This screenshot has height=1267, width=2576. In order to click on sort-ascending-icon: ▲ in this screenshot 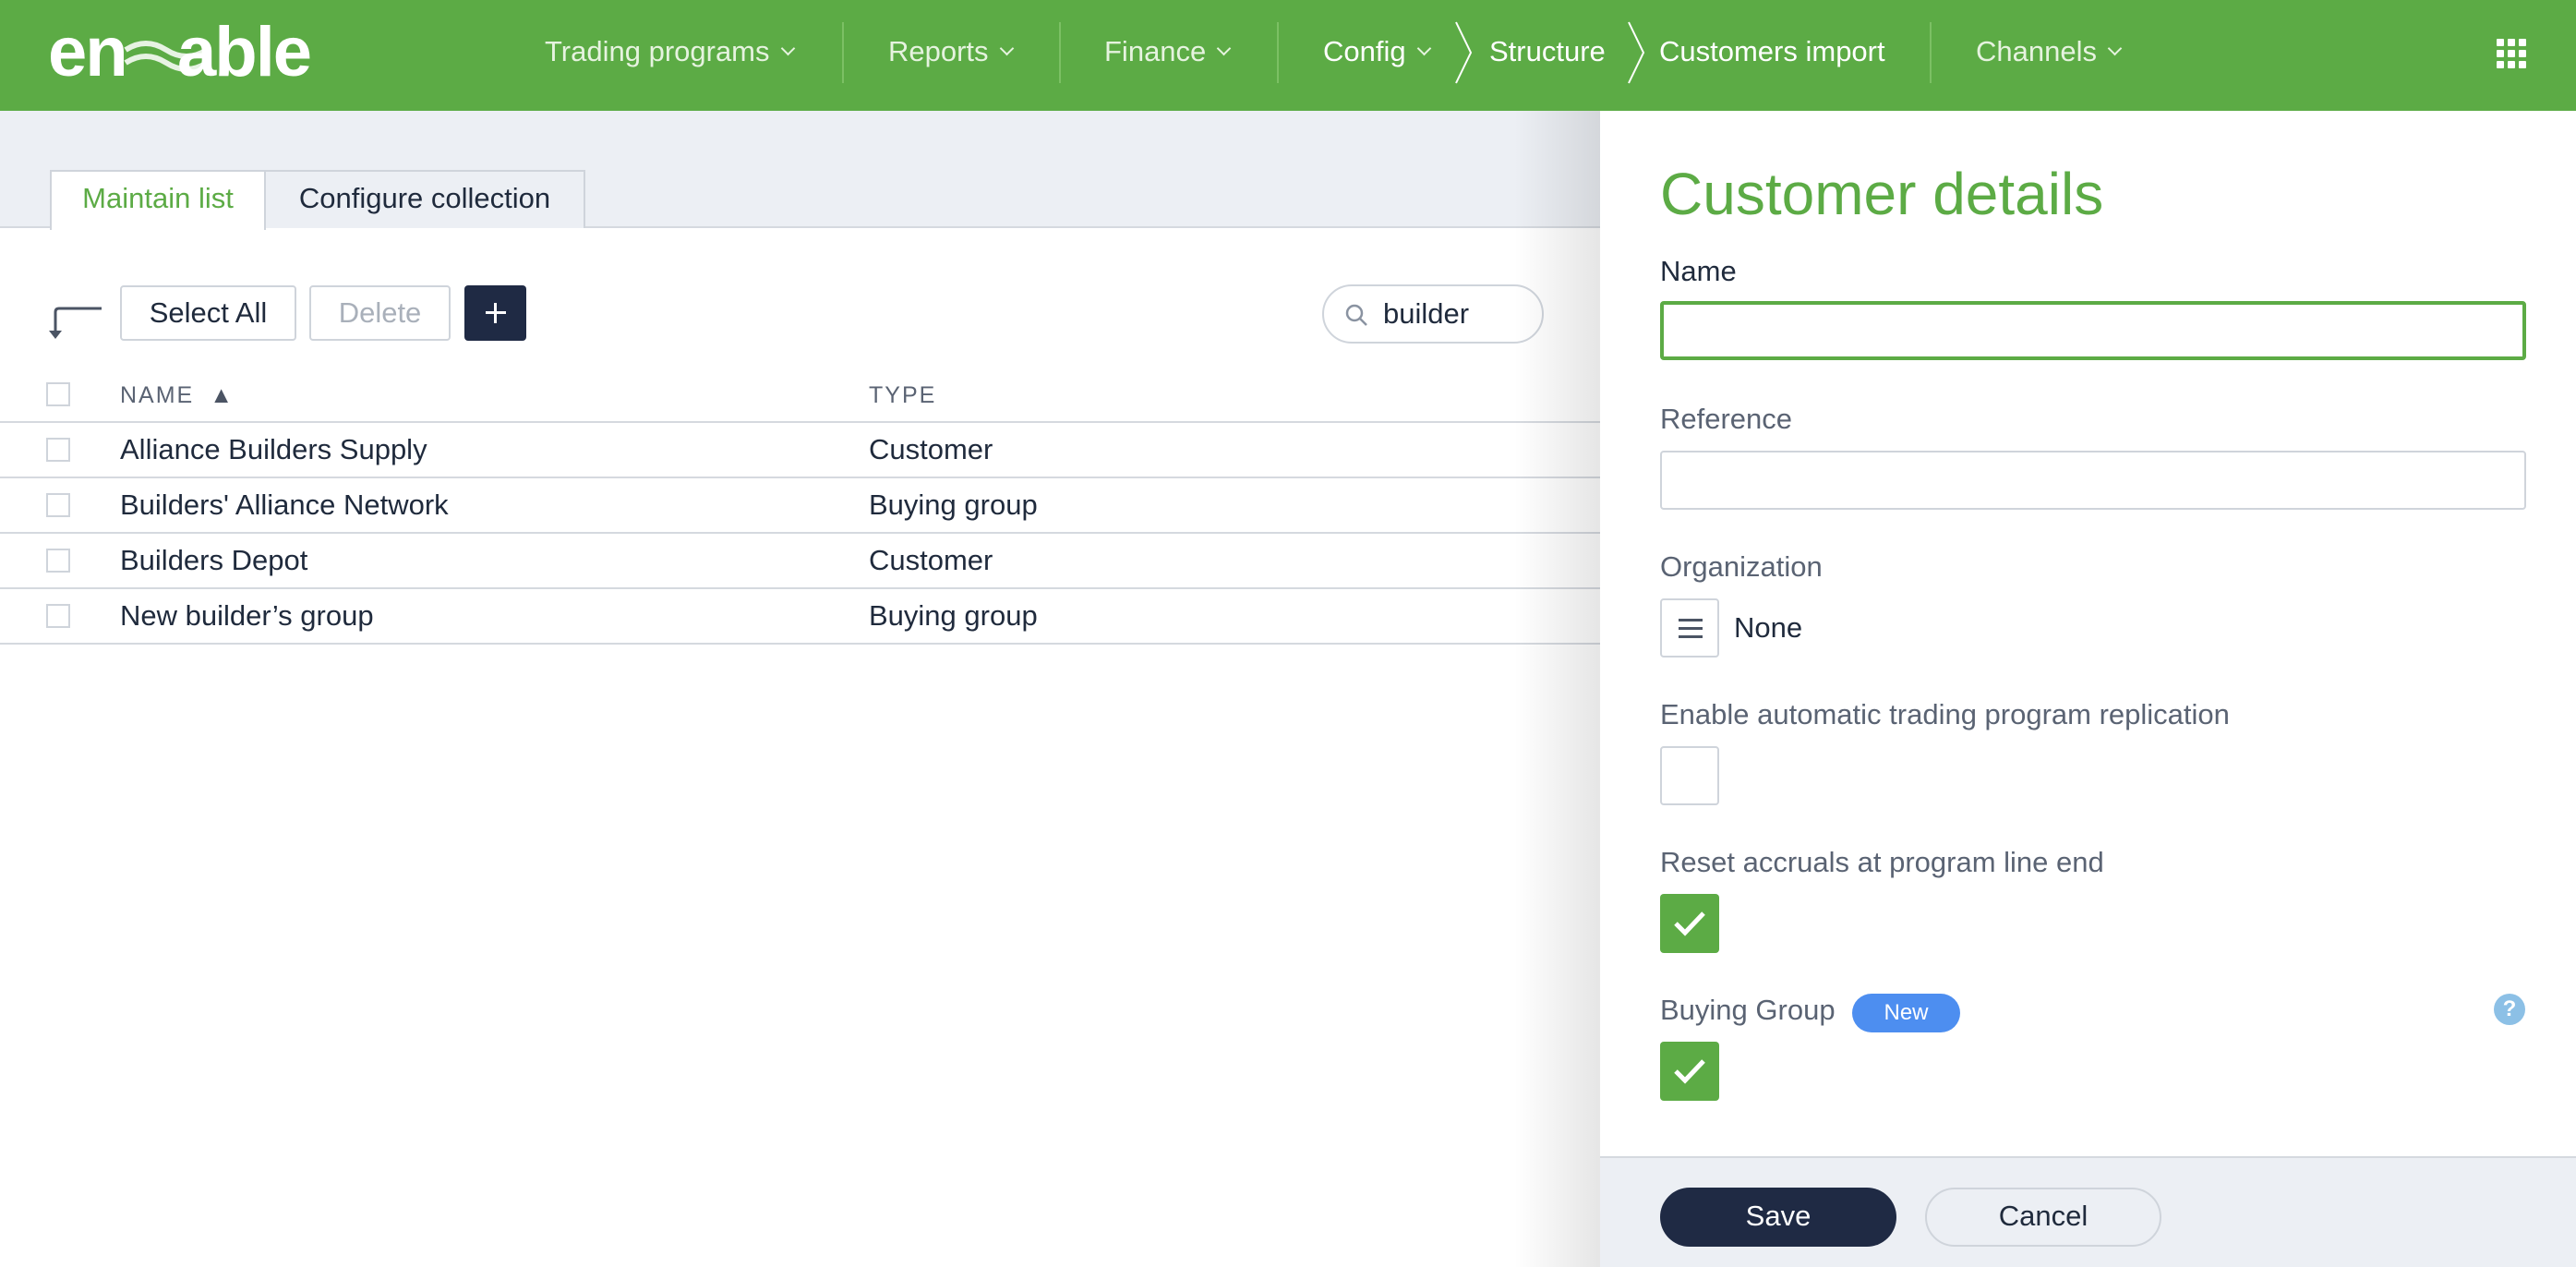, I will do `click(222, 395)`.